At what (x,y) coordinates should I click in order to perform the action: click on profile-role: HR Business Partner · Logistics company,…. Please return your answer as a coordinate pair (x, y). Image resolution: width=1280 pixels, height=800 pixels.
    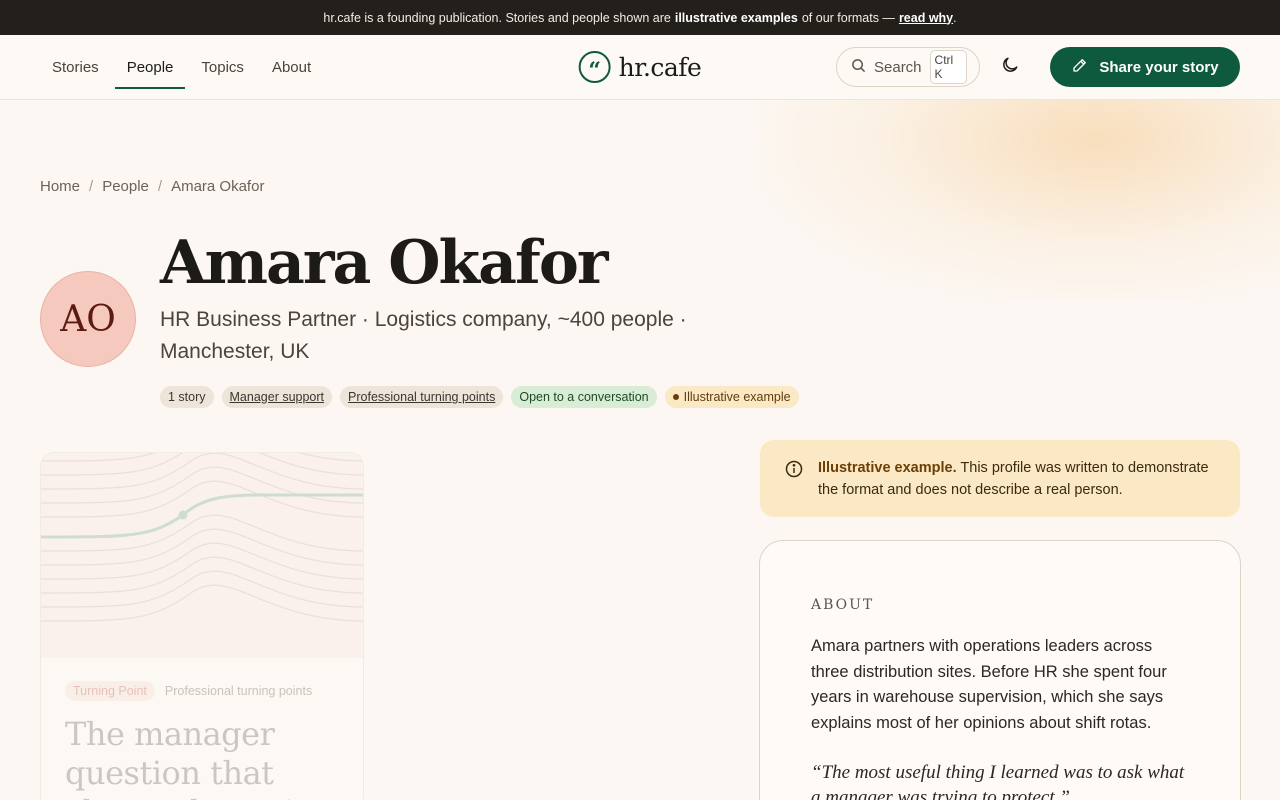
    Looking at the image, I should click on (423, 335).